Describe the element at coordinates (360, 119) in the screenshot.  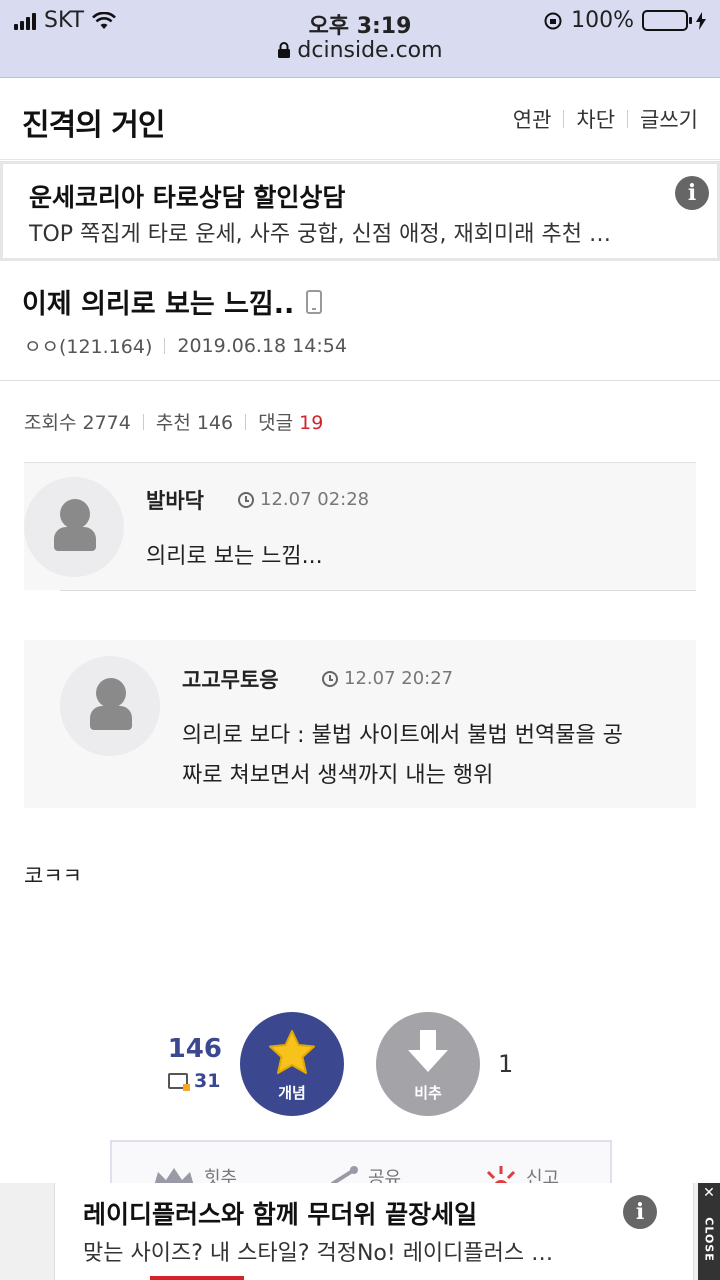
I see `gallery-header: 진격의 거인 연관 차단 글쓰기` at that location.